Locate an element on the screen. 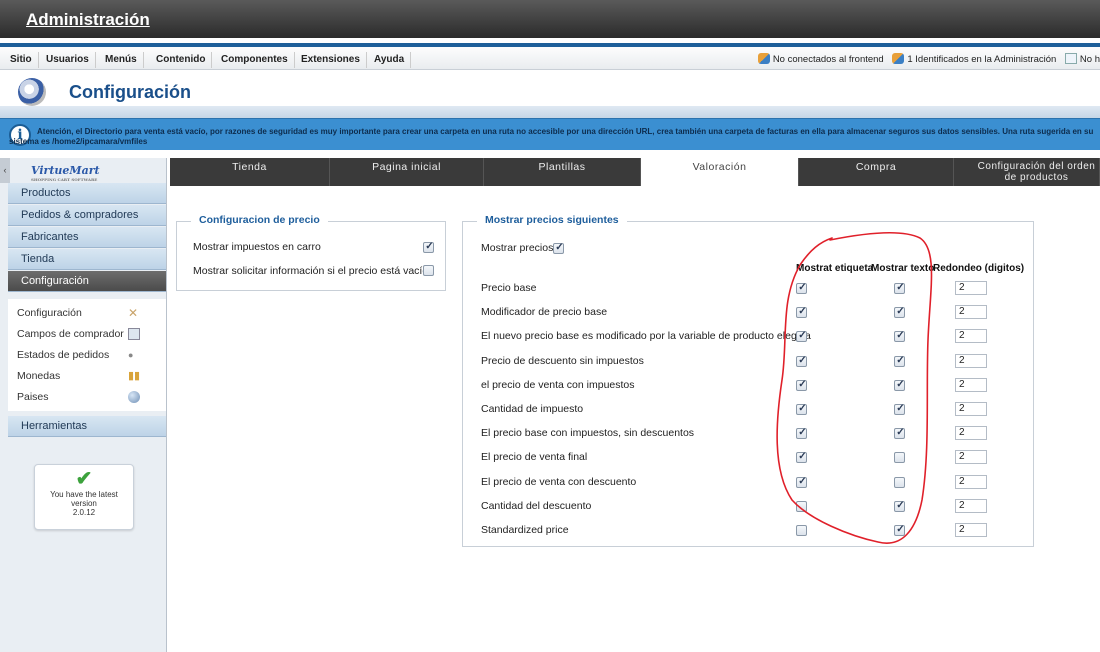 Image resolution: width=1100 pixels, height=652 pixels. sidebar-item-label: Campos de comprador is located at coordinates (70, 334).